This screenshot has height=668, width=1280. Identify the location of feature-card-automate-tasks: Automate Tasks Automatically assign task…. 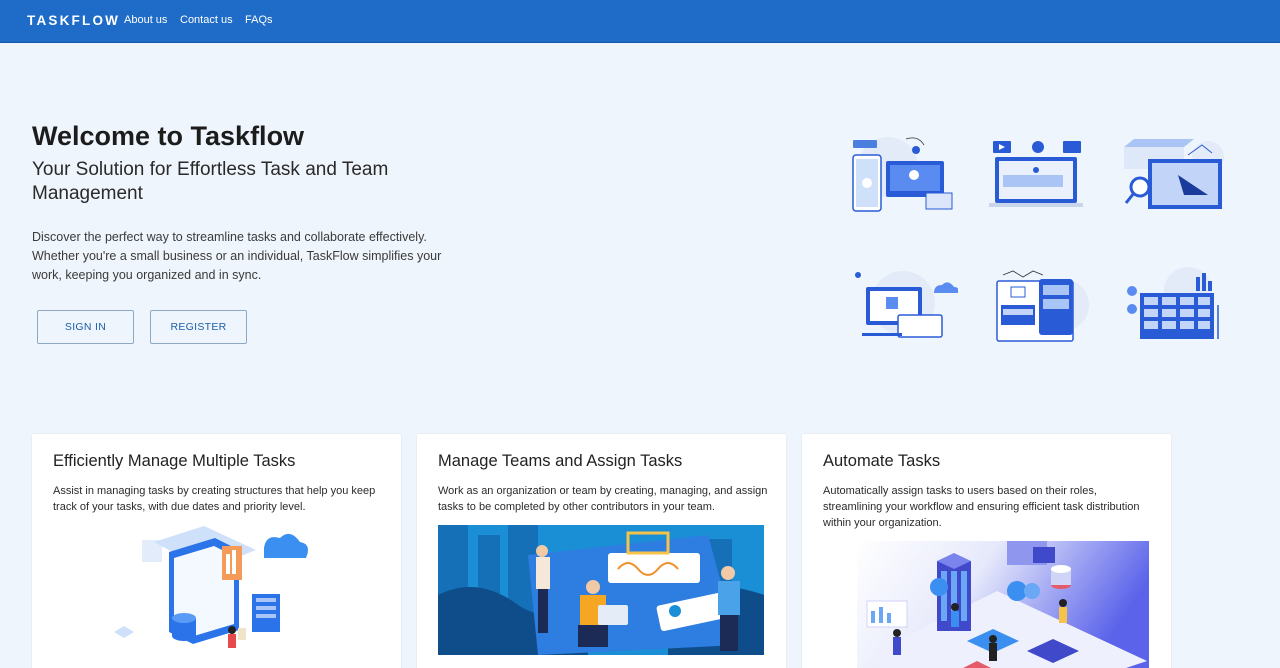
(986, 551).